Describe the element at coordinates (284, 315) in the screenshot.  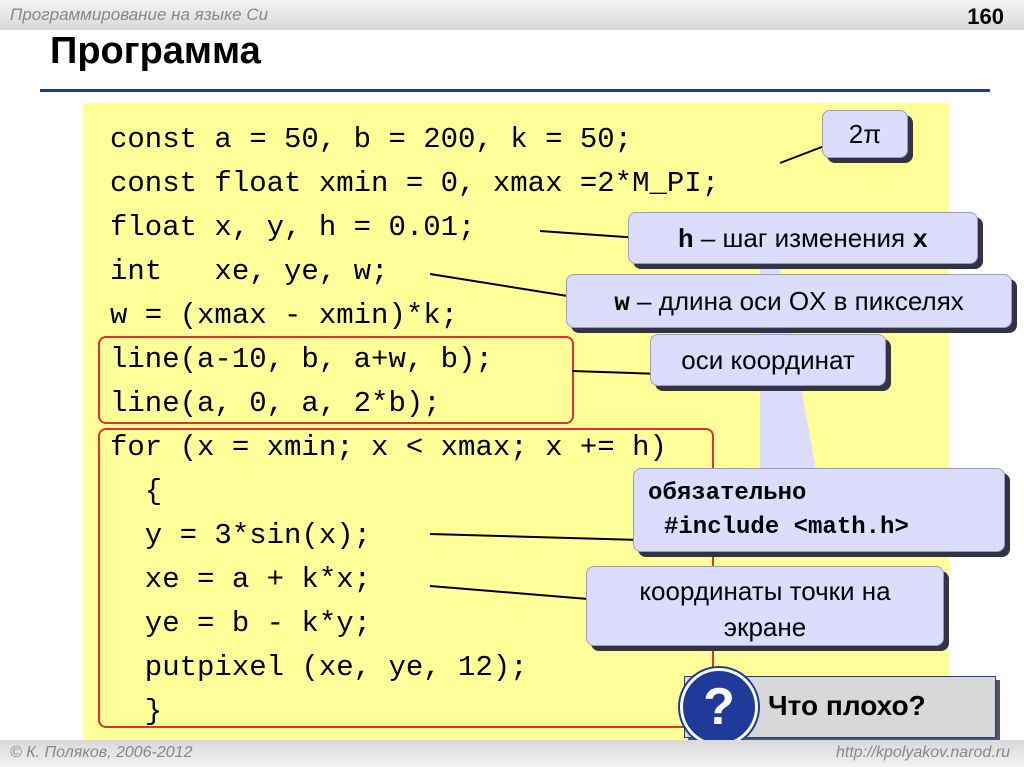
I see `code-line: w = (xmax - xmin)*k;` at that location.